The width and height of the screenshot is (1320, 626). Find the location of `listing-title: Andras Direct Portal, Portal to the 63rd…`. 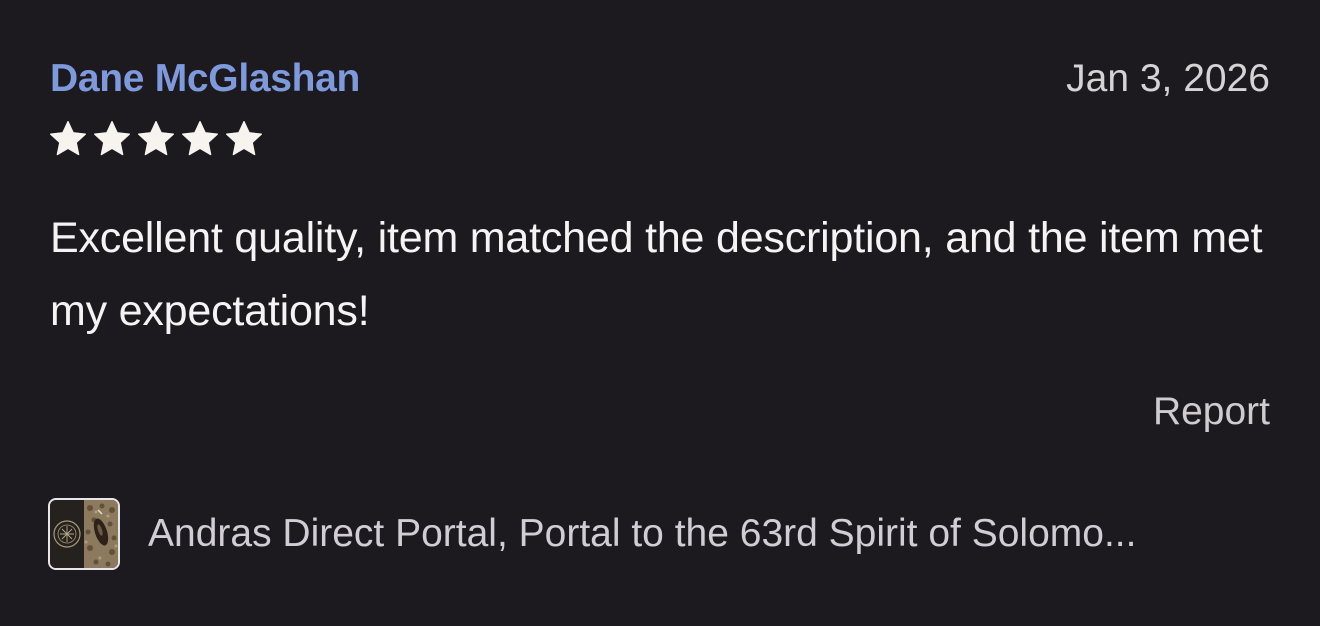

listing-title: Andras Direct Portal, Portal to the 63rd… is located at coordinates (642, 534).